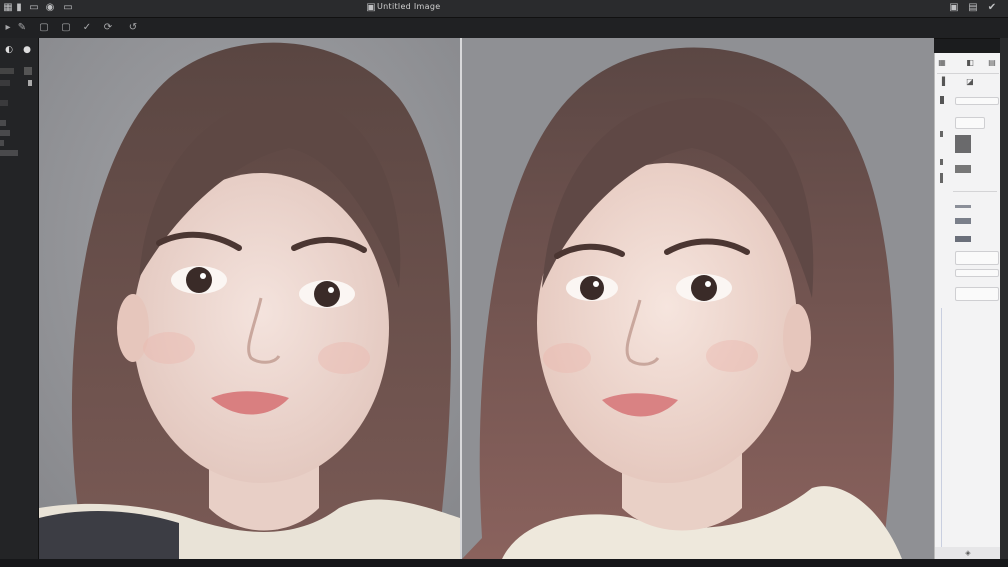 Image resolution: width=1008 pixels, height=567 pixels. What do you see at coordinates (409, 6) in the screenshot?
I see `window-title: Untitled Image` at bounding box center [409, 6].